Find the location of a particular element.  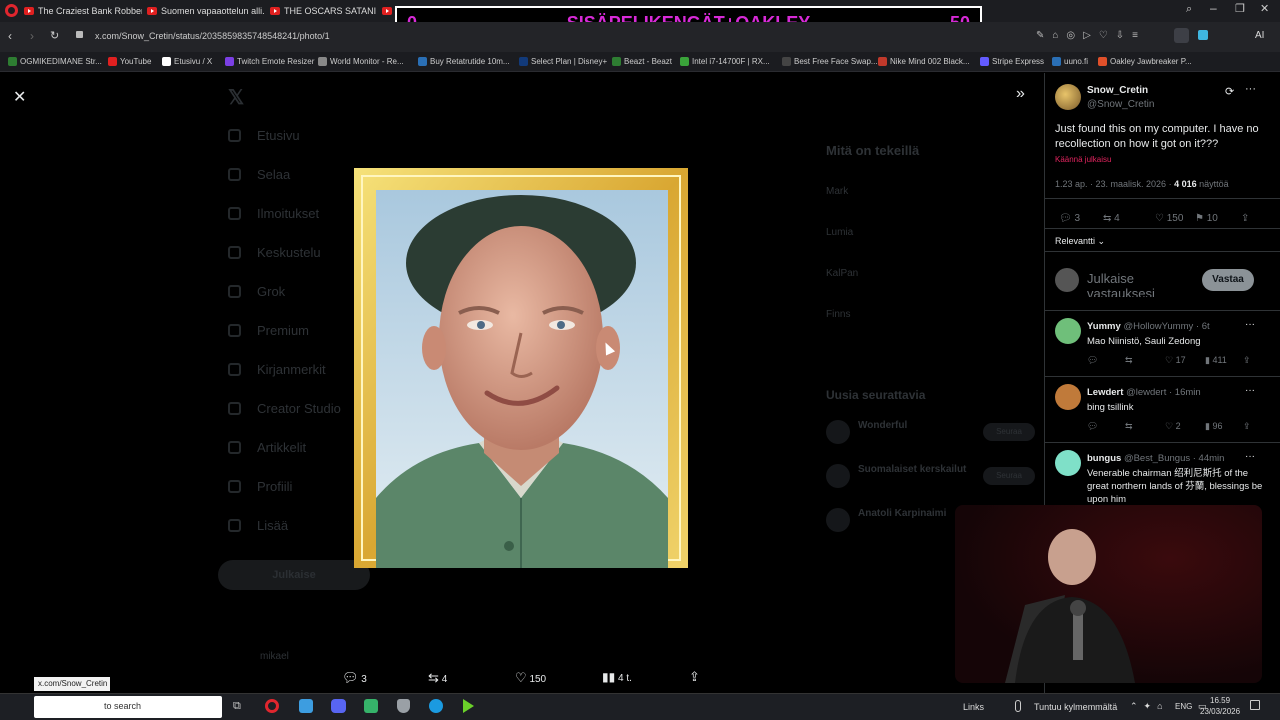

translate-link: Käännä julkaisu is located at coordinates (1083, 159).